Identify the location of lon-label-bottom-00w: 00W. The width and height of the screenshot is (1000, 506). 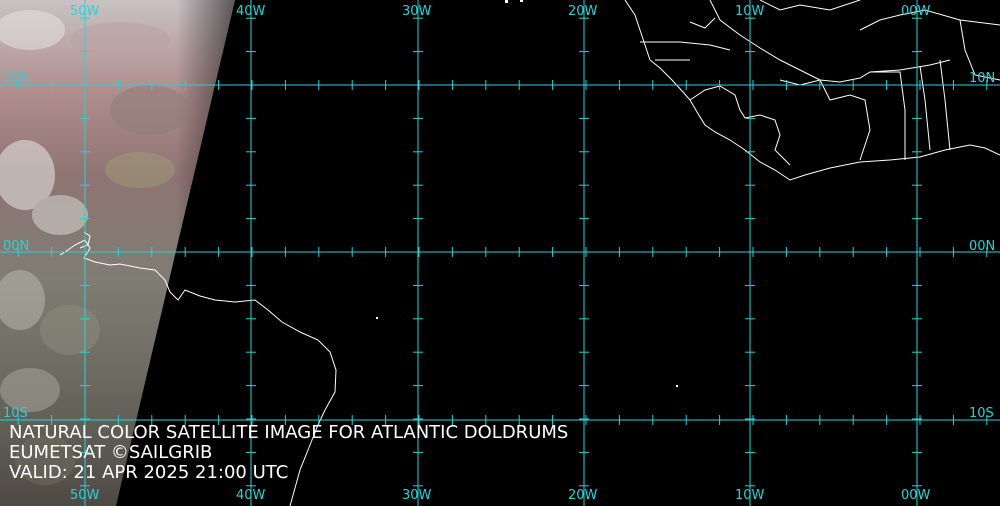
(916, 495).